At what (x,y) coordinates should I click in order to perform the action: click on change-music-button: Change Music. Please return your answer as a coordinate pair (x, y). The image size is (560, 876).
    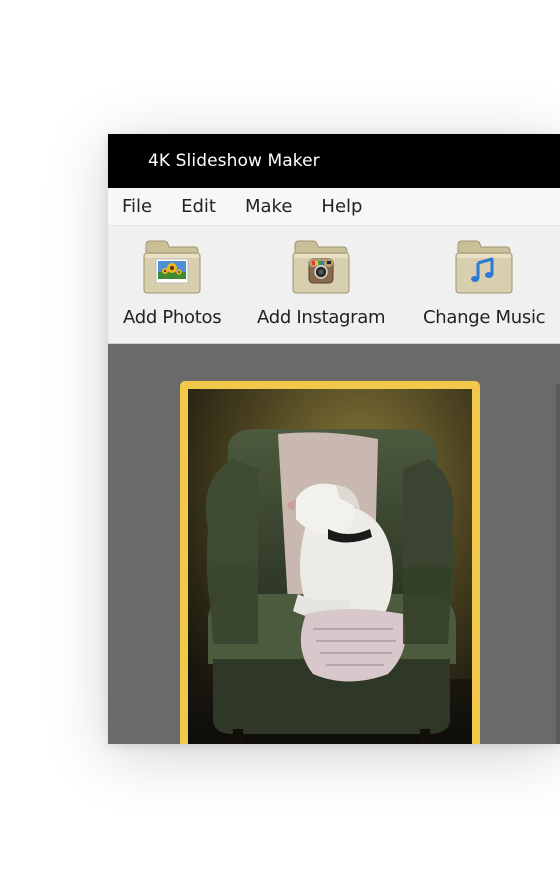
    Looking at the image, I should click on (484, 283).